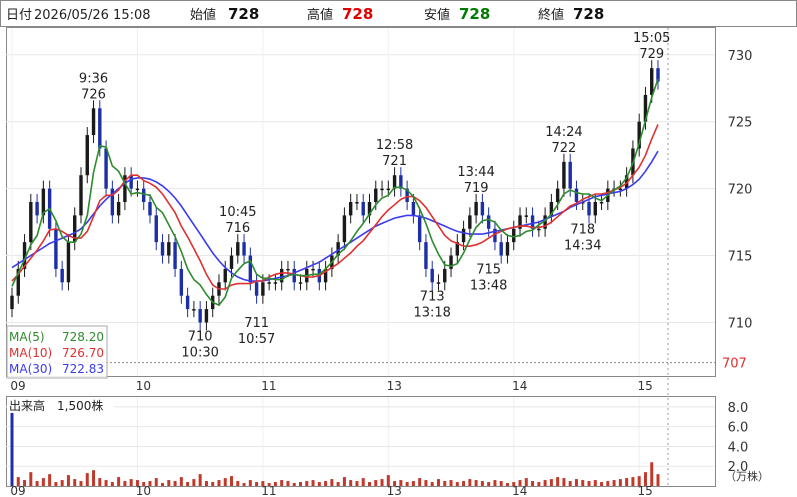 Image resolution: width=797 pixels, height=497 pixels. I want to click on close-value: 728, so click(588, 14).